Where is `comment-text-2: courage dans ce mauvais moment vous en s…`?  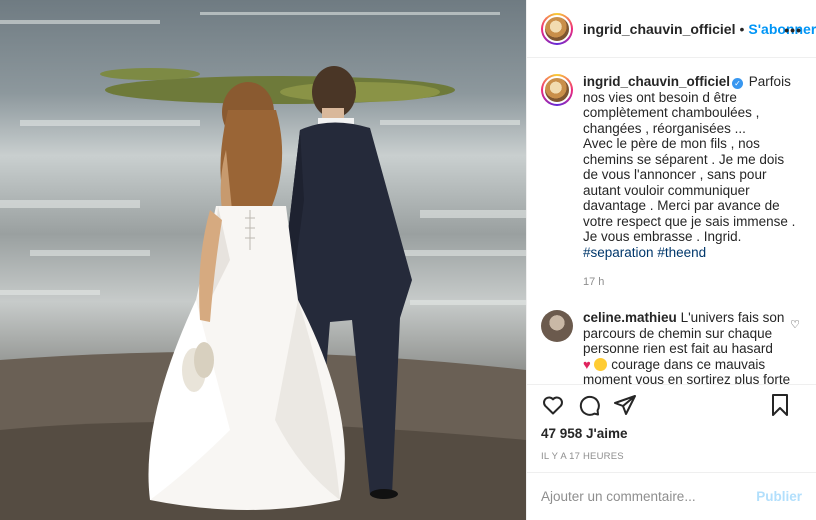
comment-text-2: courage dans ce mauvais moment vous en s… is located at coordinates (687, 370).